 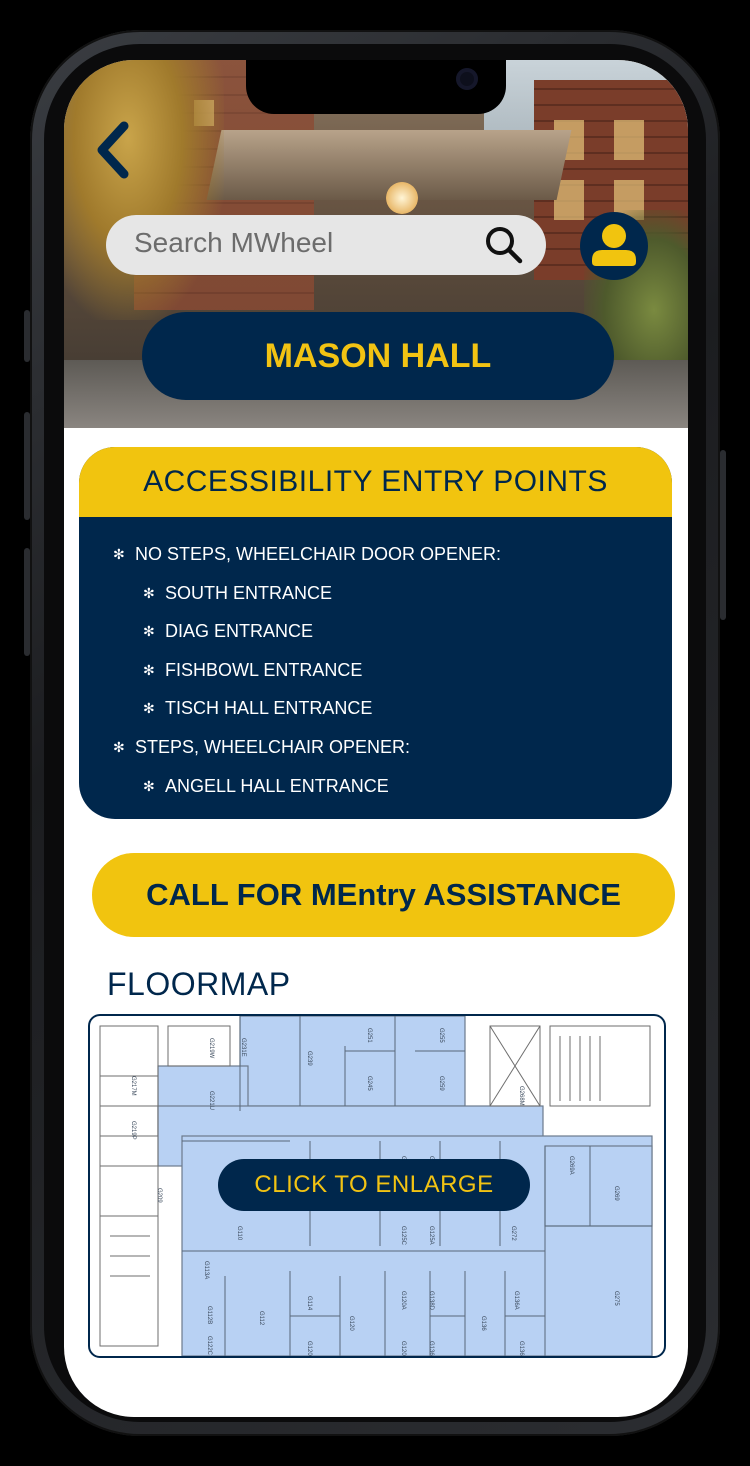 I want to click on volume-up-button, so click(x=27, y=466).